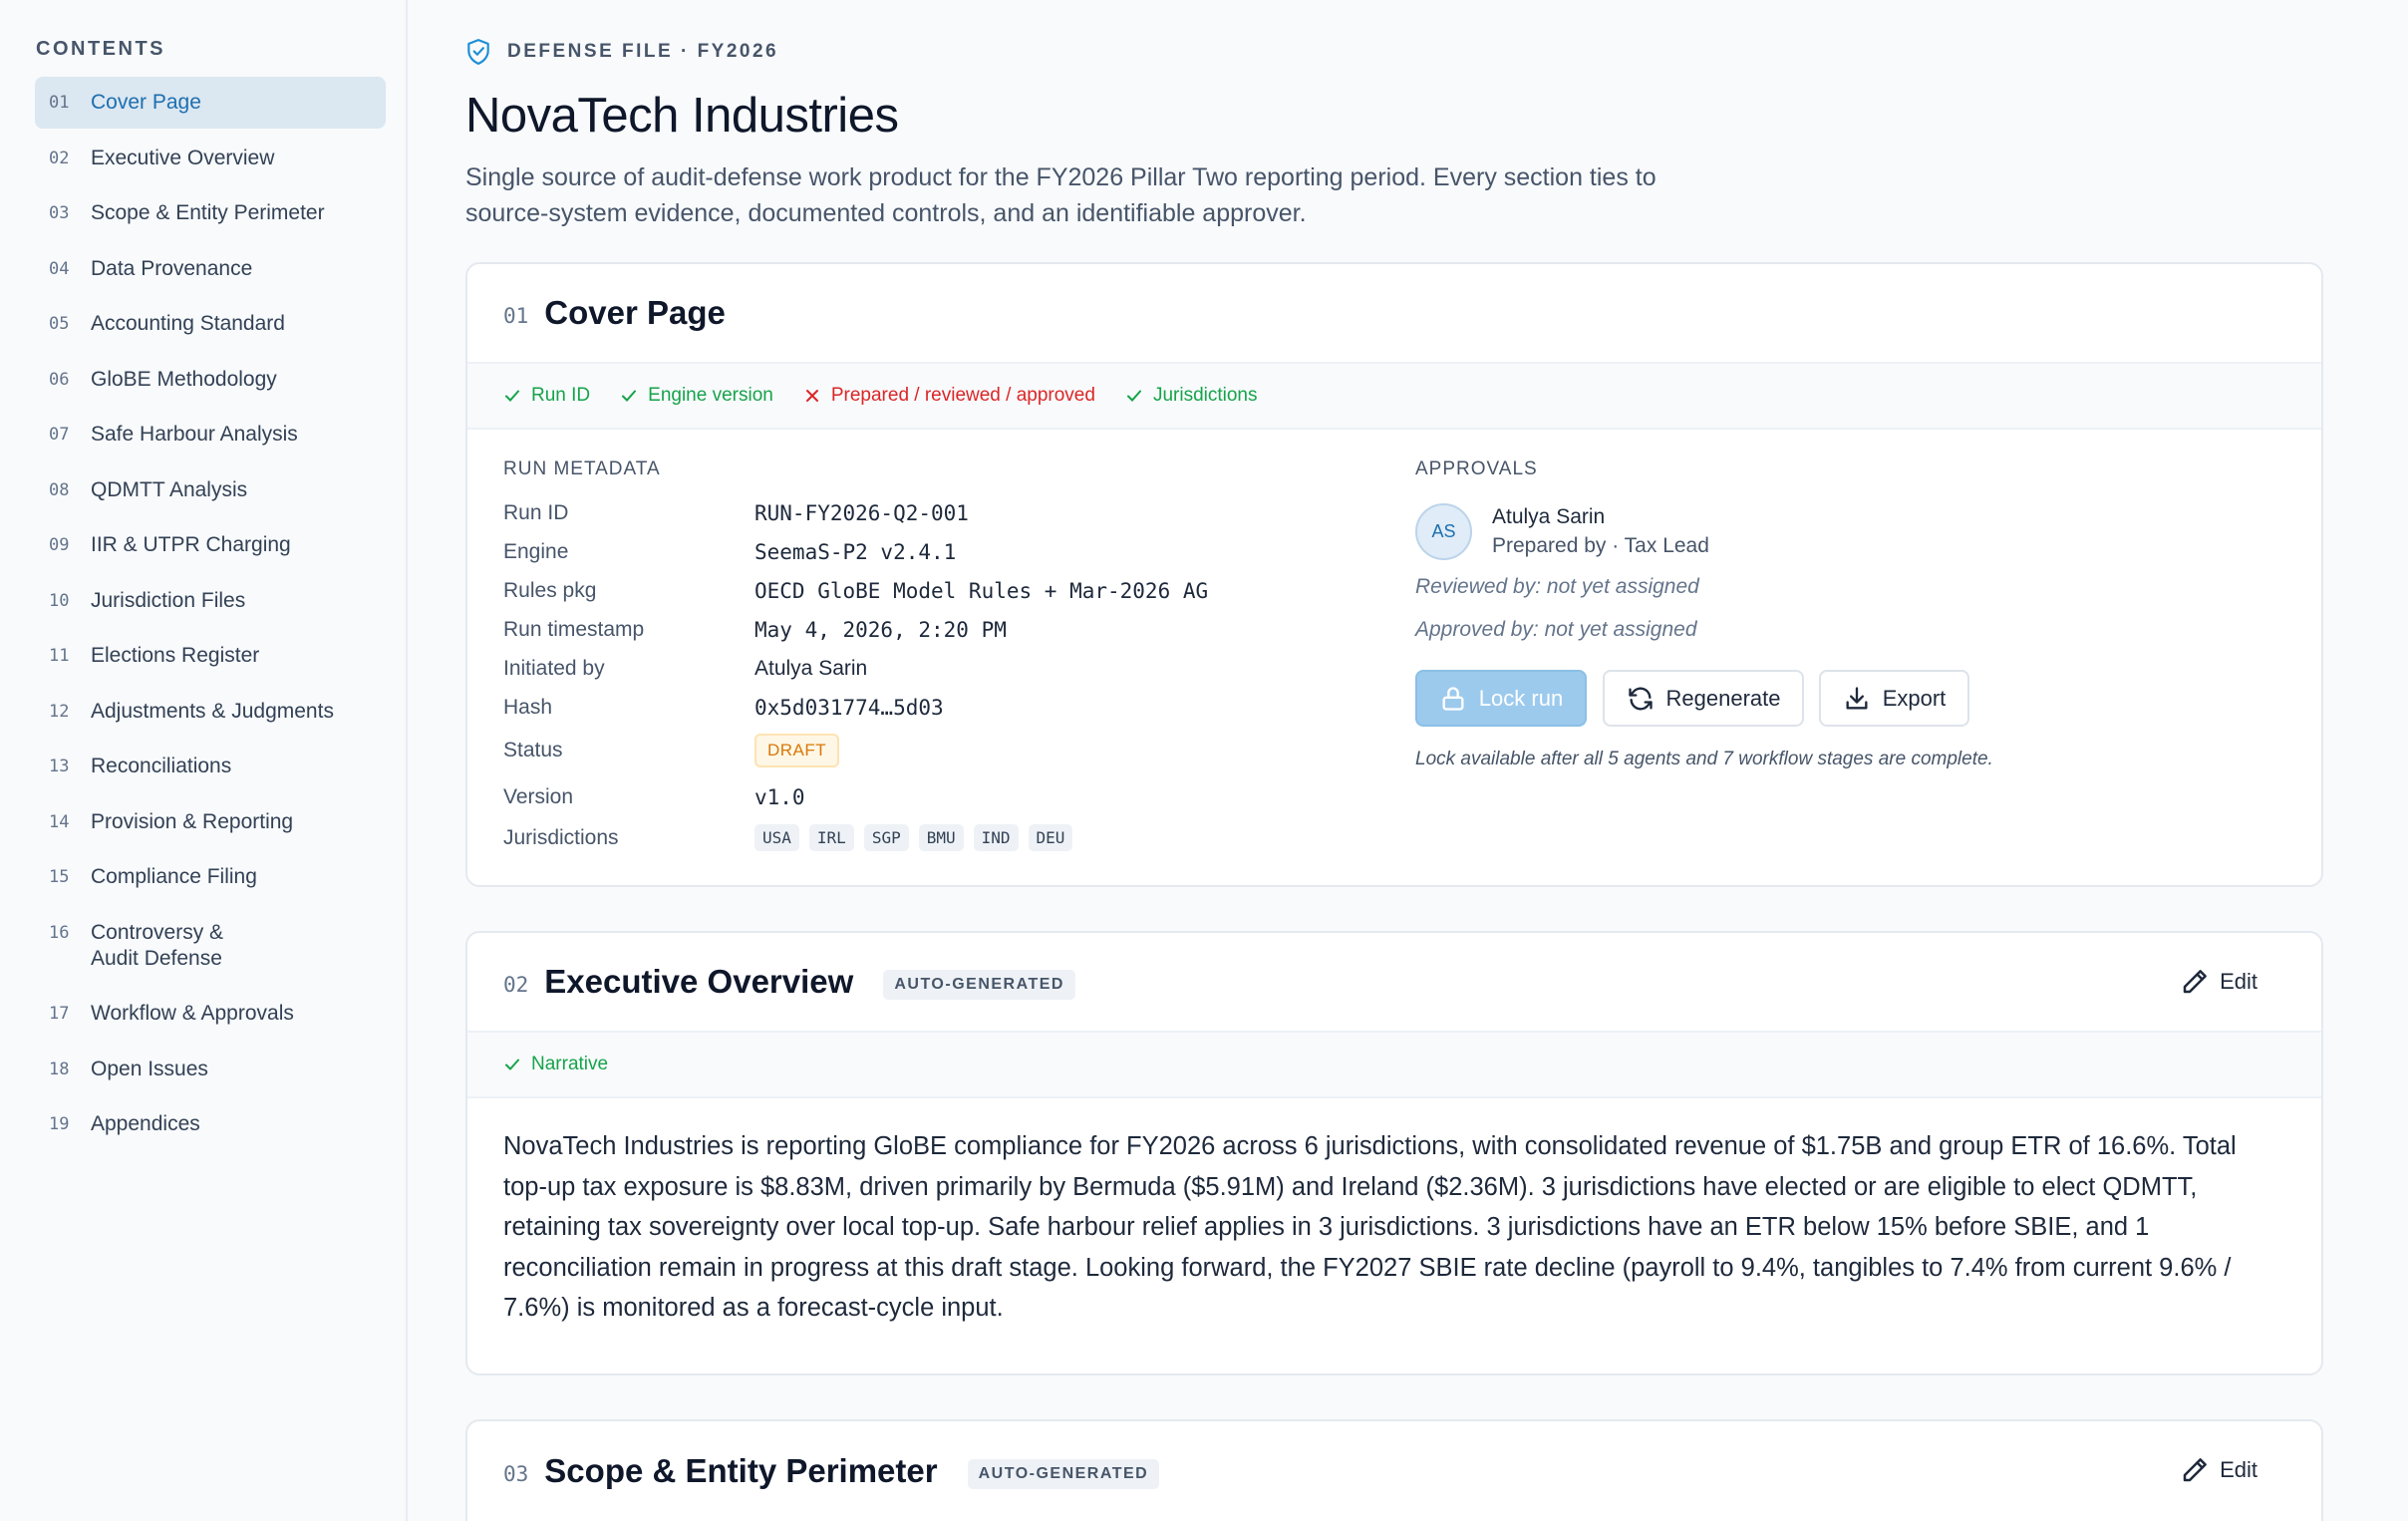 This screenshot has height=1521, width=2408. I want to click on toc-item-16: 16 Controversy & Audit Defense, so click(210, 946).